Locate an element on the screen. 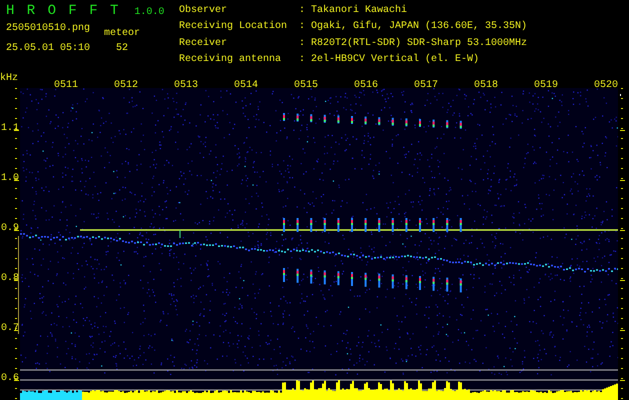 The image size is (629, 400). info-label: Receiving Location is located at coordinates (233, 27).